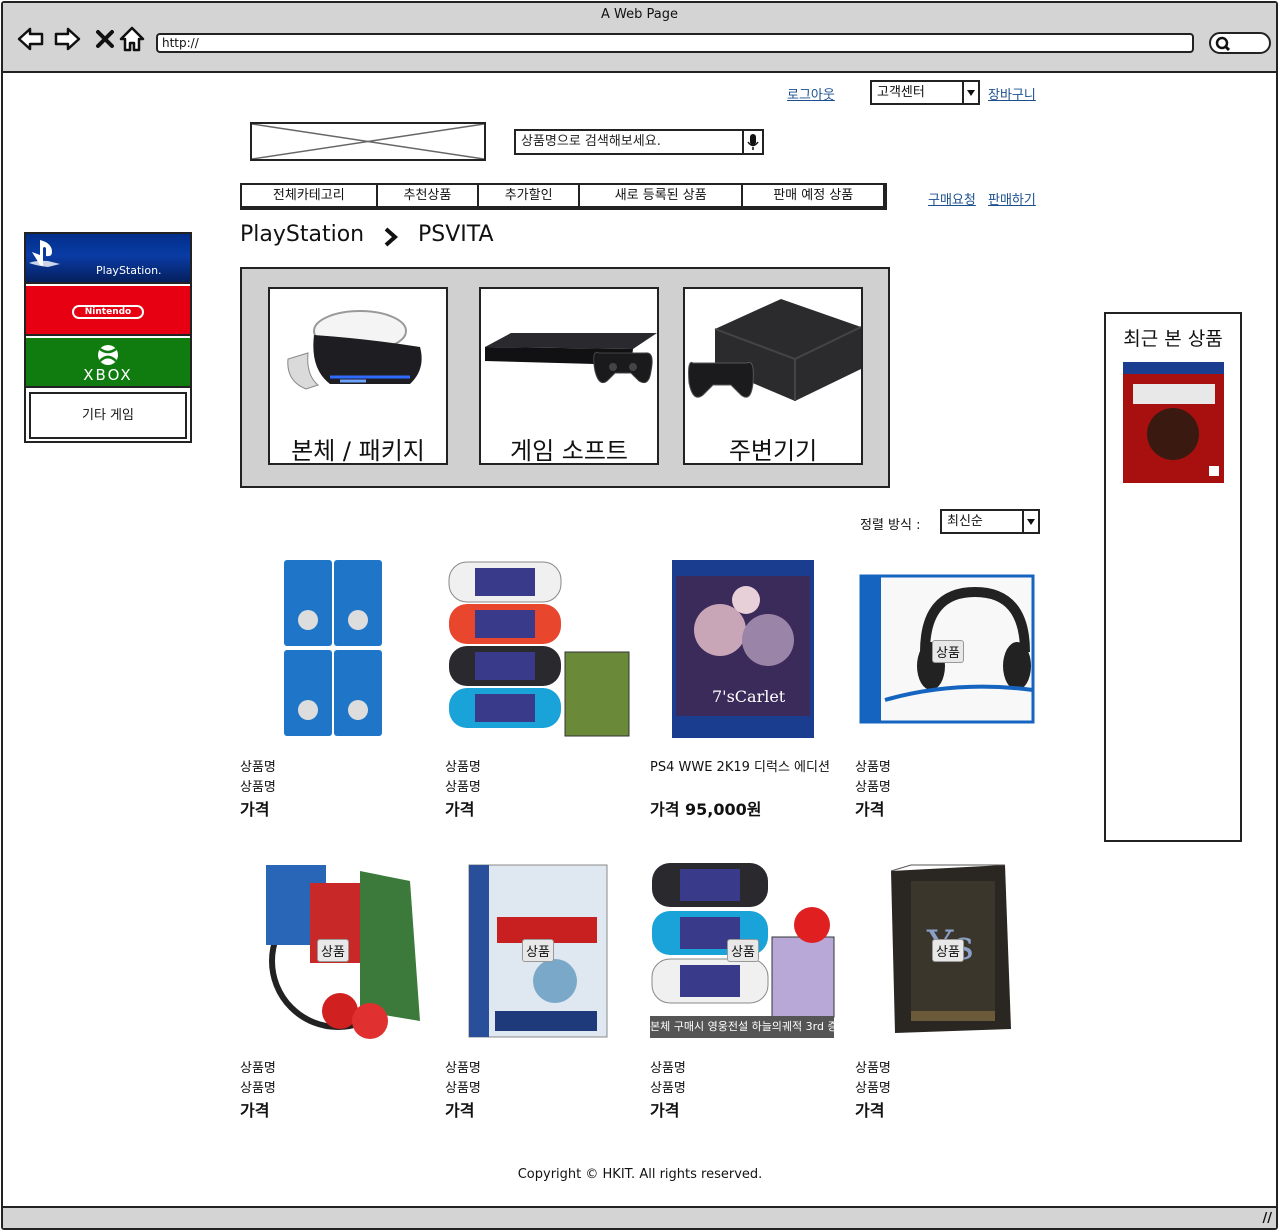  I want to click on url-input: http://, so click(675, 43).